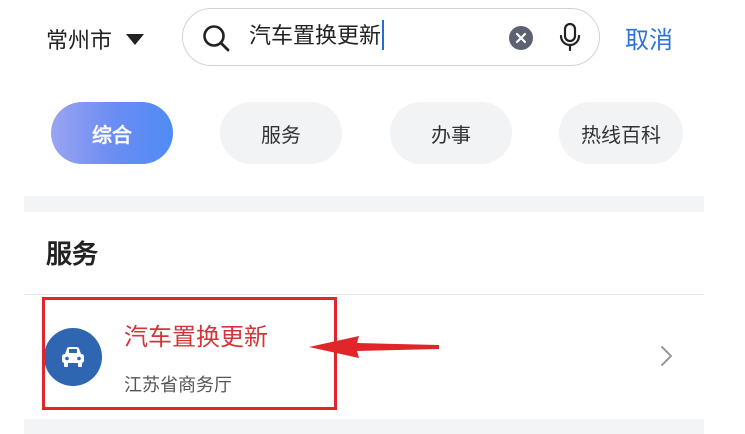 The width and height of the screenshot is (745, 434). What do you see at coordinates (521, 38) in the screenshot?
I see `clear-icon` at bounding box center [521, 38].